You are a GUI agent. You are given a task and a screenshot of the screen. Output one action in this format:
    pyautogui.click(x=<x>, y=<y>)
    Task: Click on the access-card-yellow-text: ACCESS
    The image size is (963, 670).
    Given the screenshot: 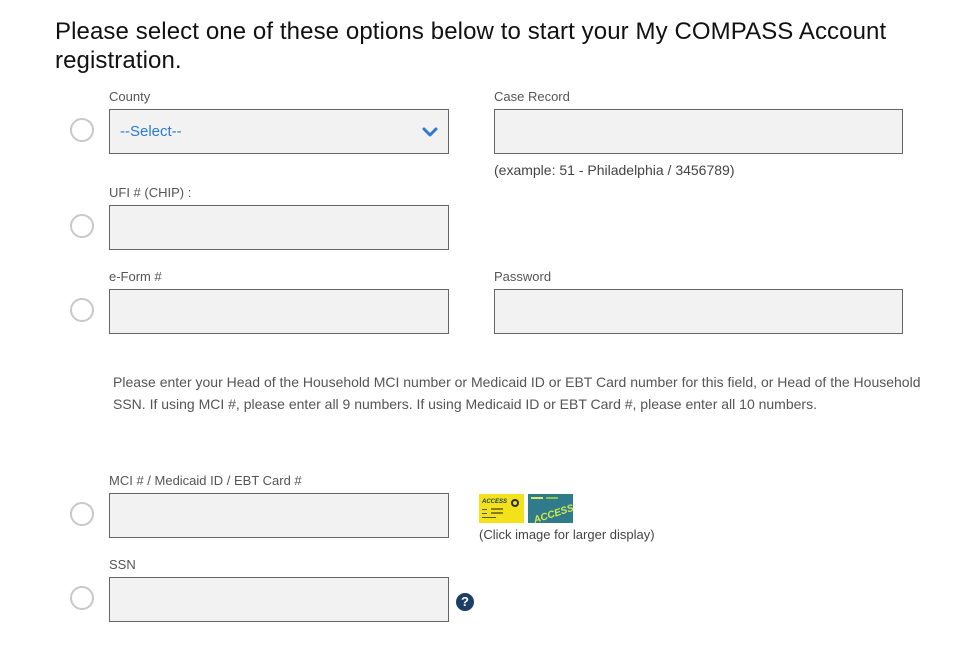 What is the action you would take?
    pyautogui.click(x=494, y=502)
    